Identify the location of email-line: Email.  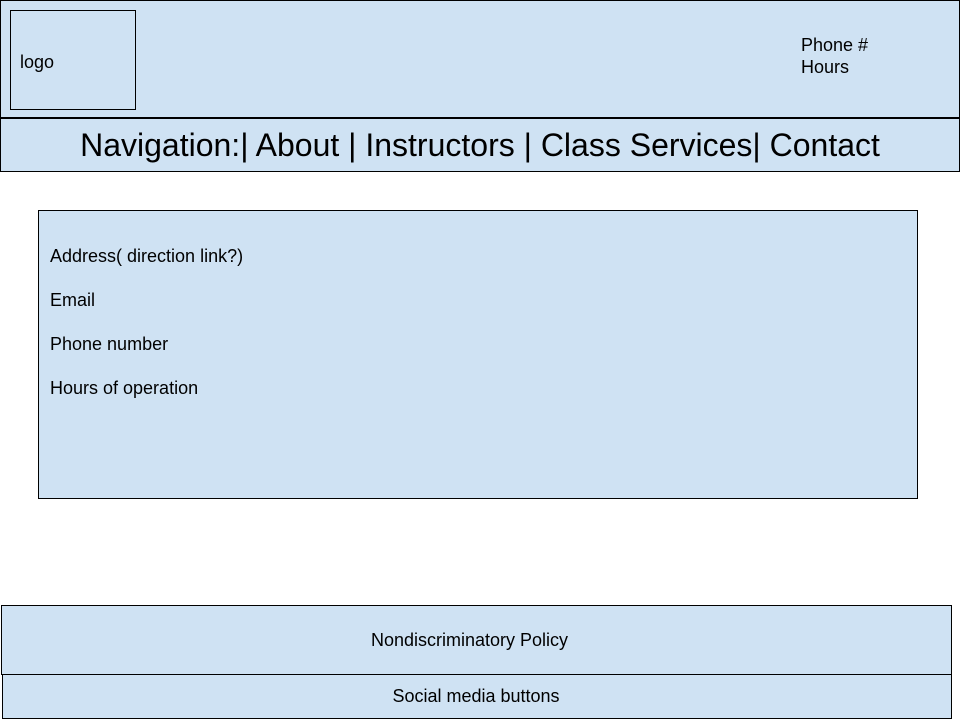
(73, 300).